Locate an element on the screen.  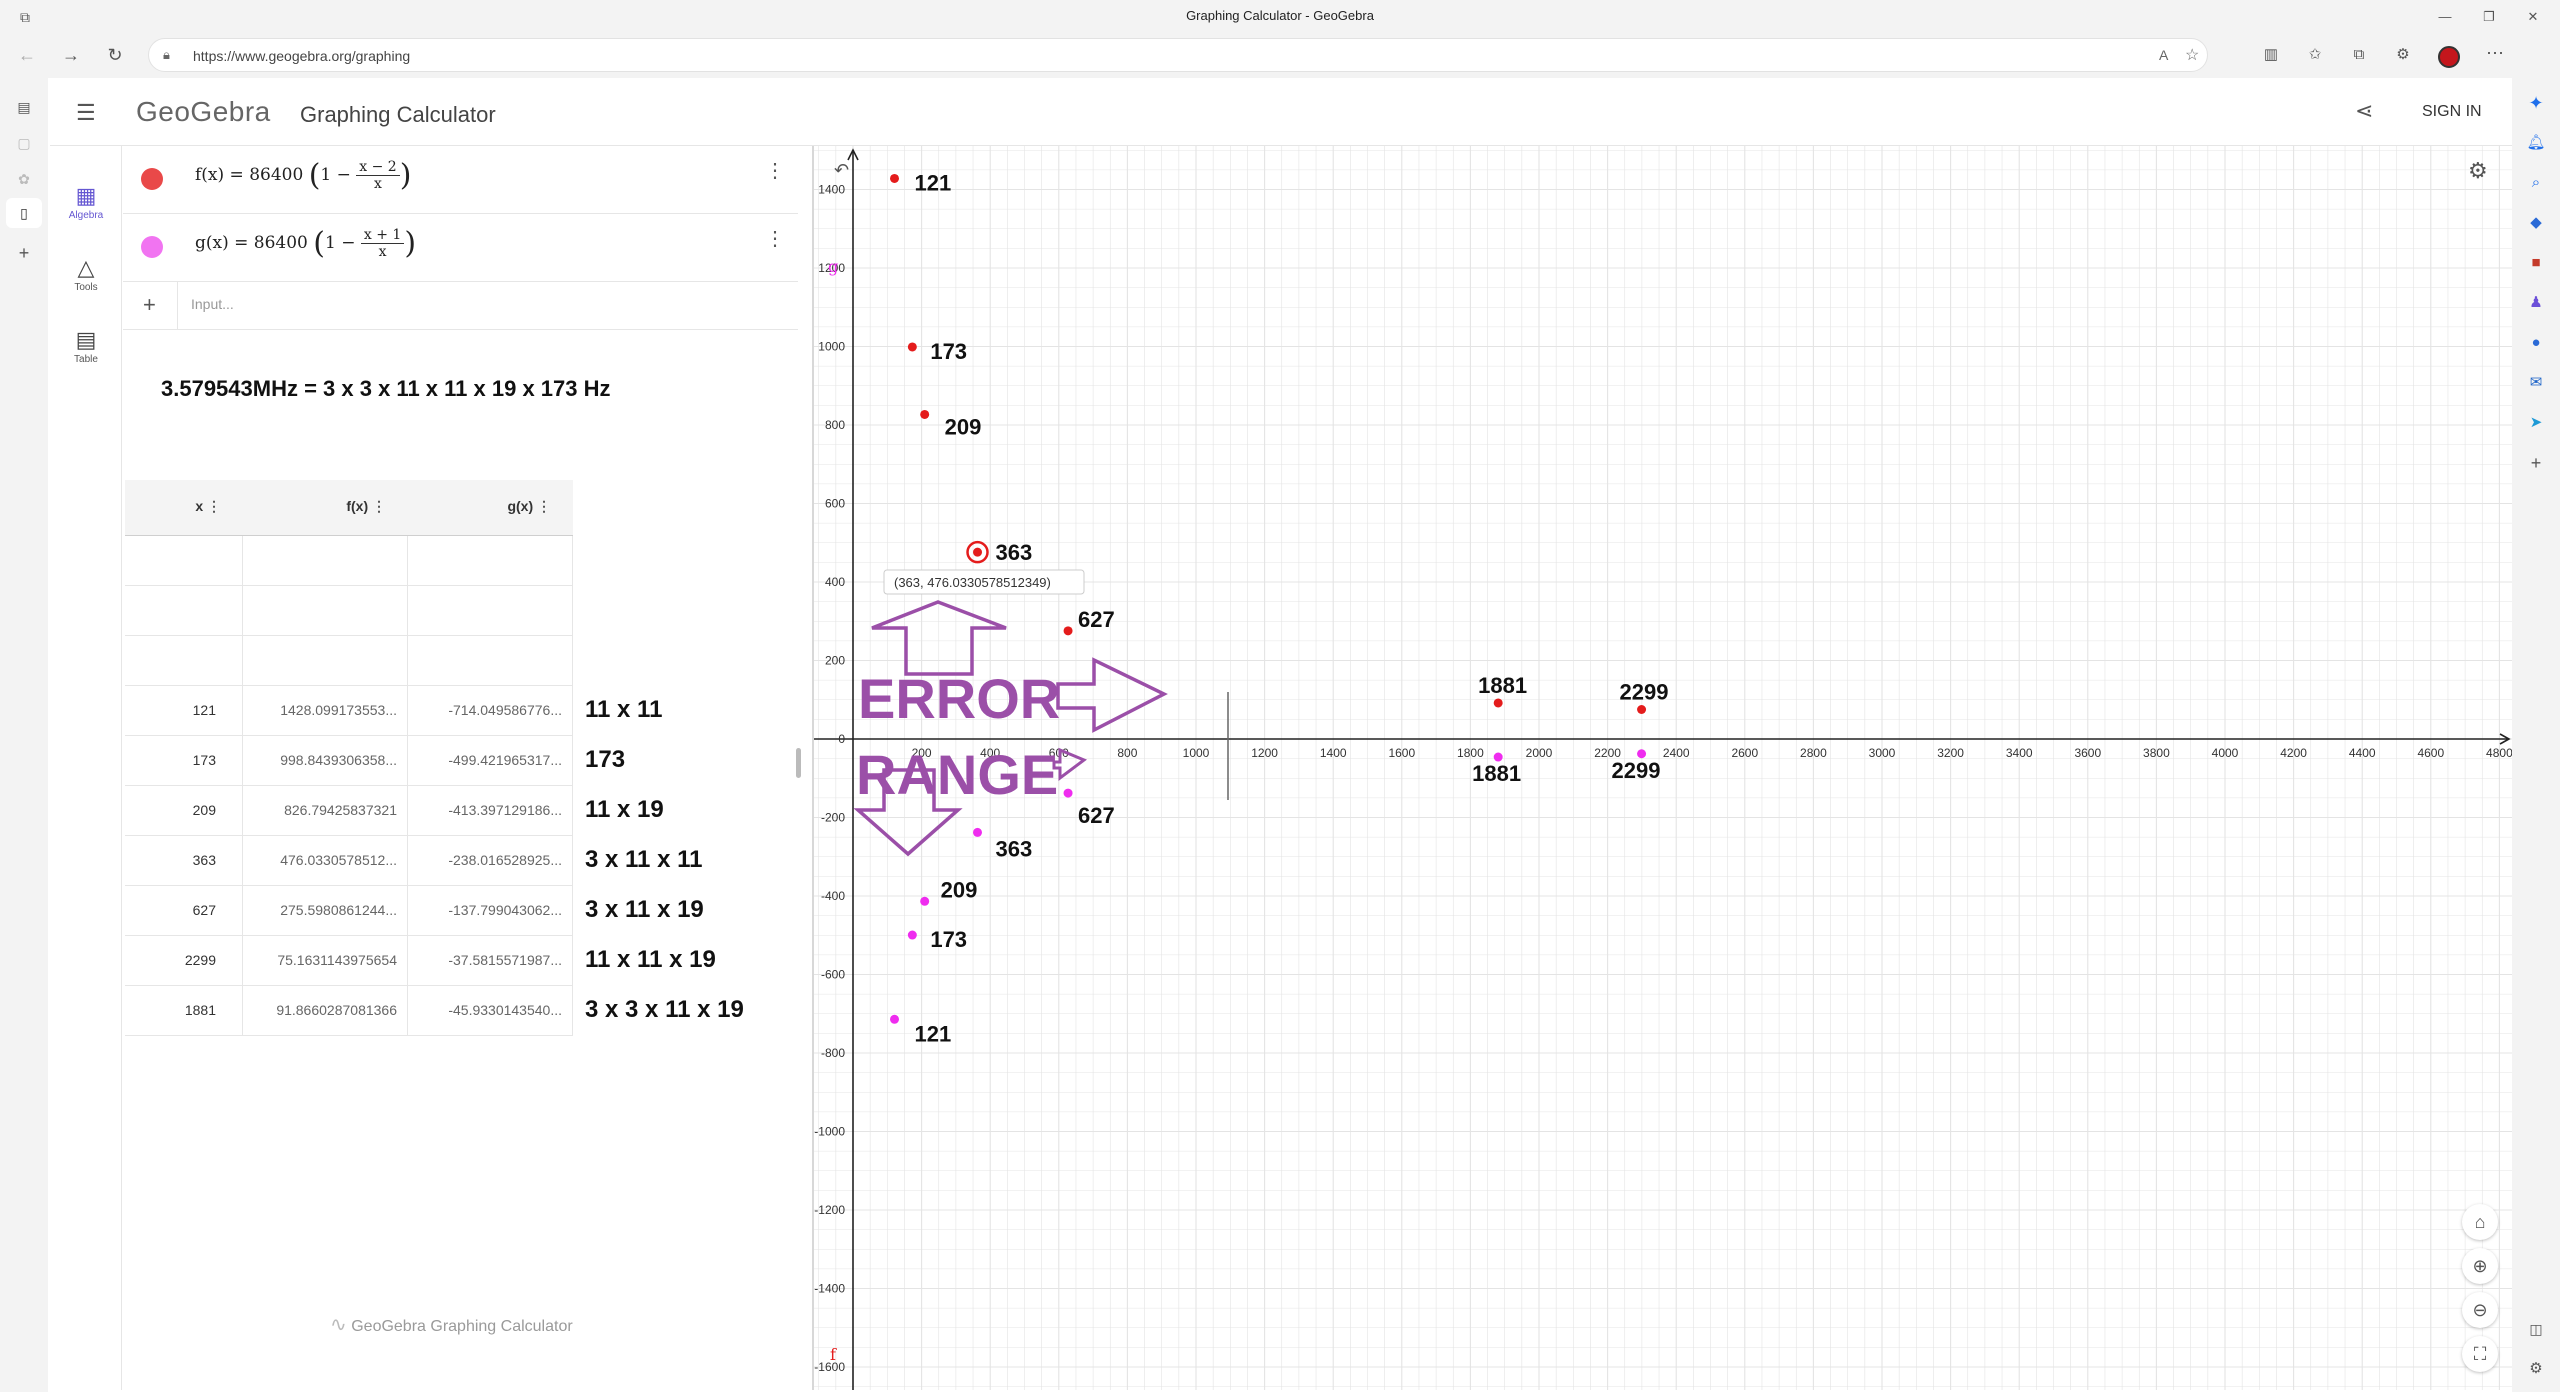
favorite-star-icon: ☆ is located at coordinates (2192, 55).